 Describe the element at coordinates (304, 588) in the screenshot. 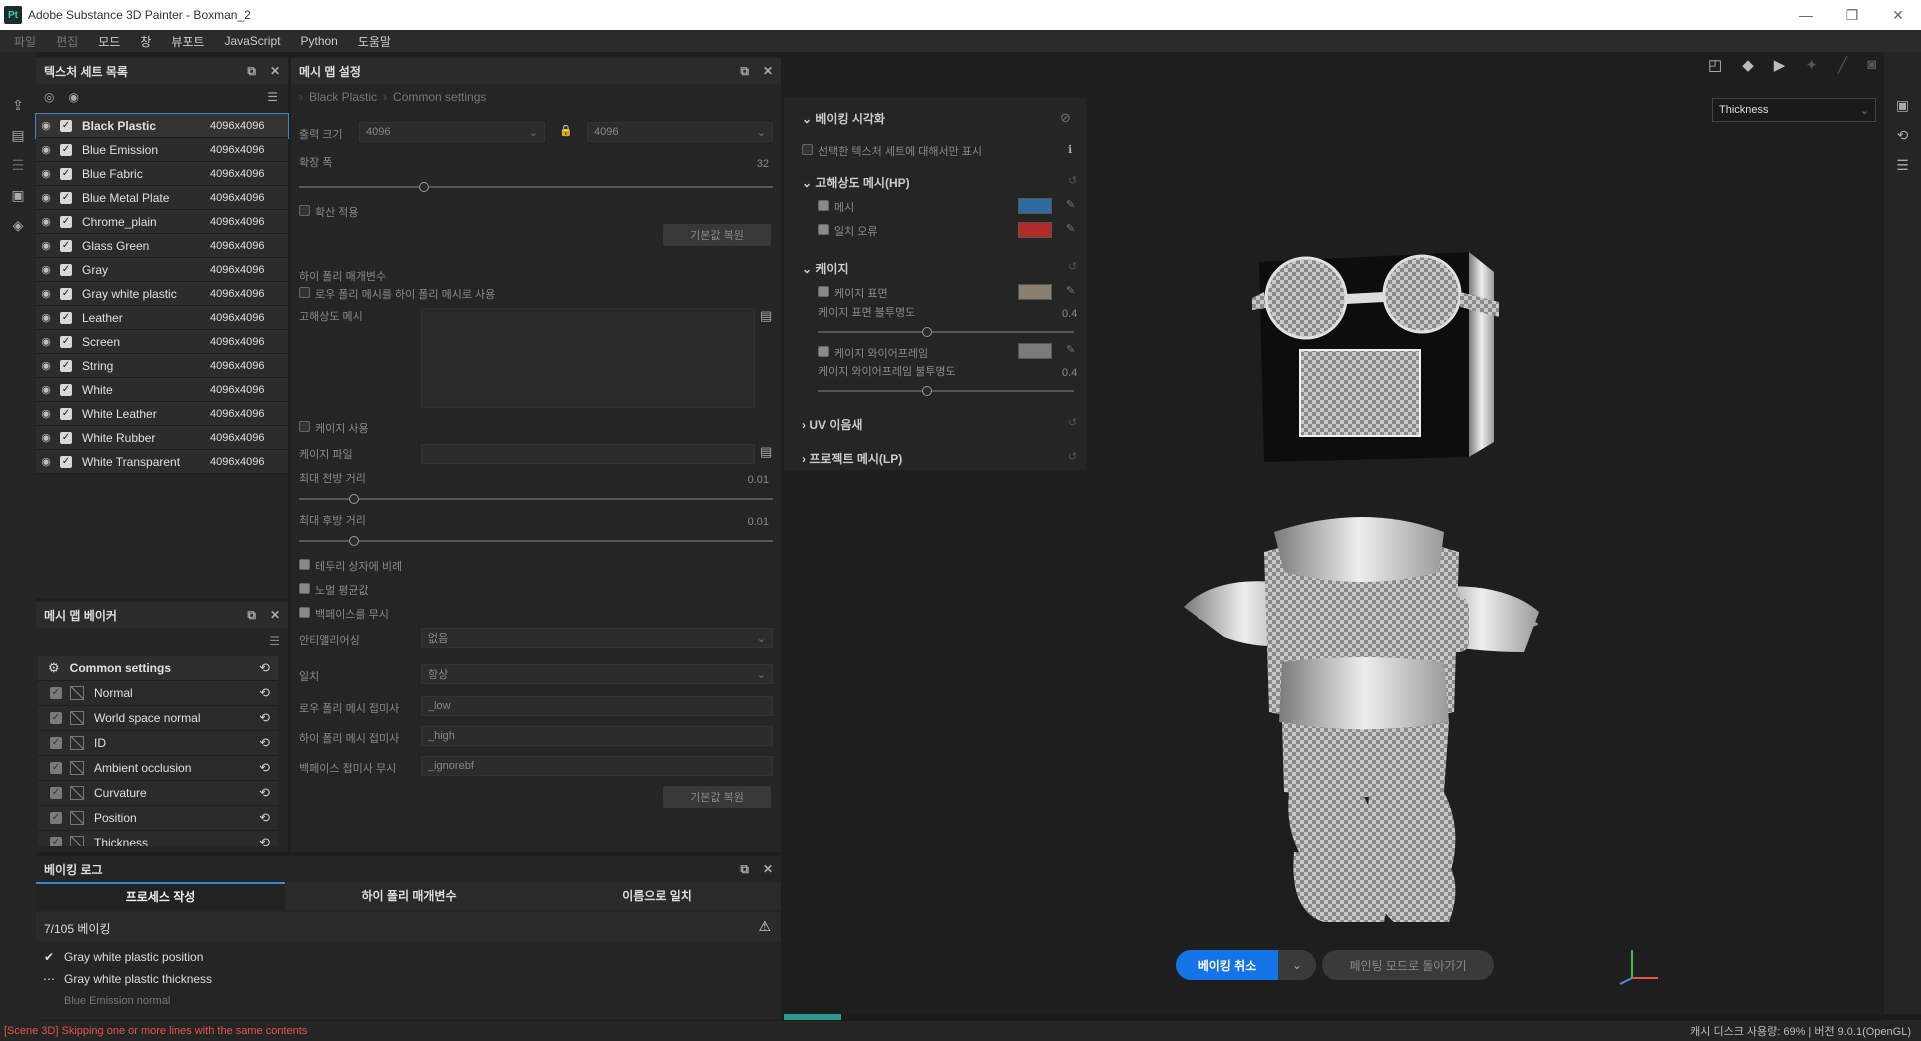

I see `avg-normals-checkbox` at that location.